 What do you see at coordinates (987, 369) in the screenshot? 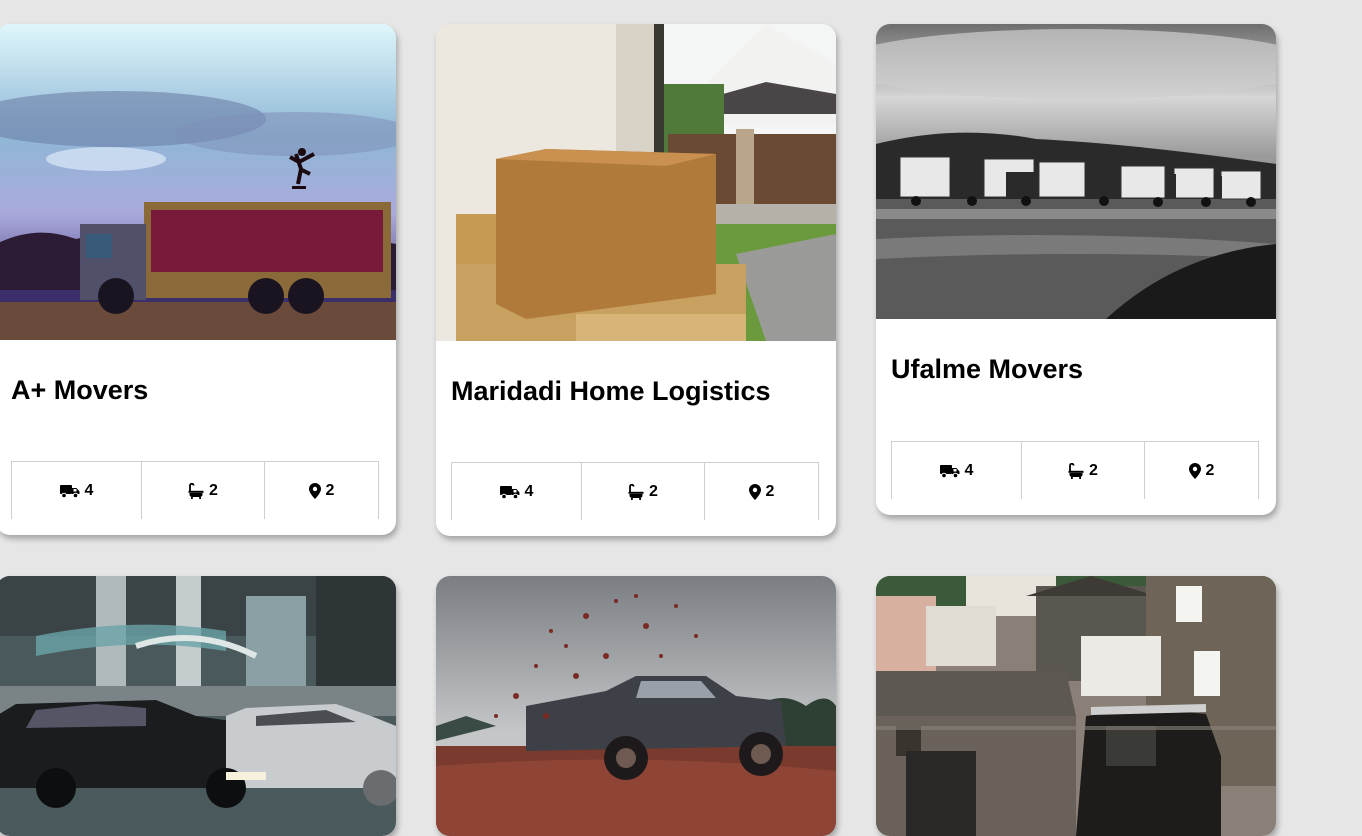
I see `listing-title: Ufalme Movers` at bounding box center [987, 369].